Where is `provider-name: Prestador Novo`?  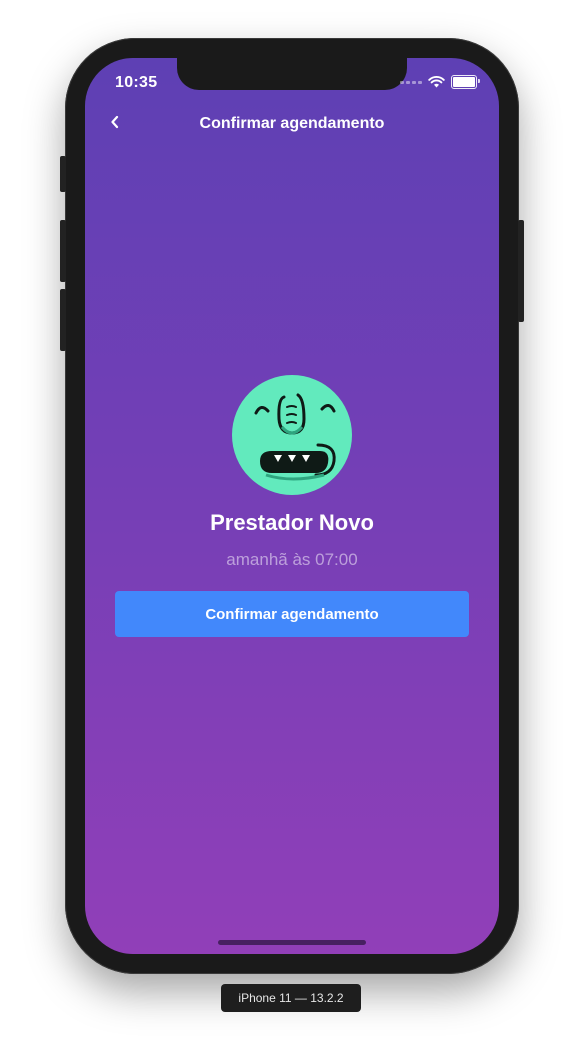
provider-name: Prestador Novo is located at coordinates (292, 522).